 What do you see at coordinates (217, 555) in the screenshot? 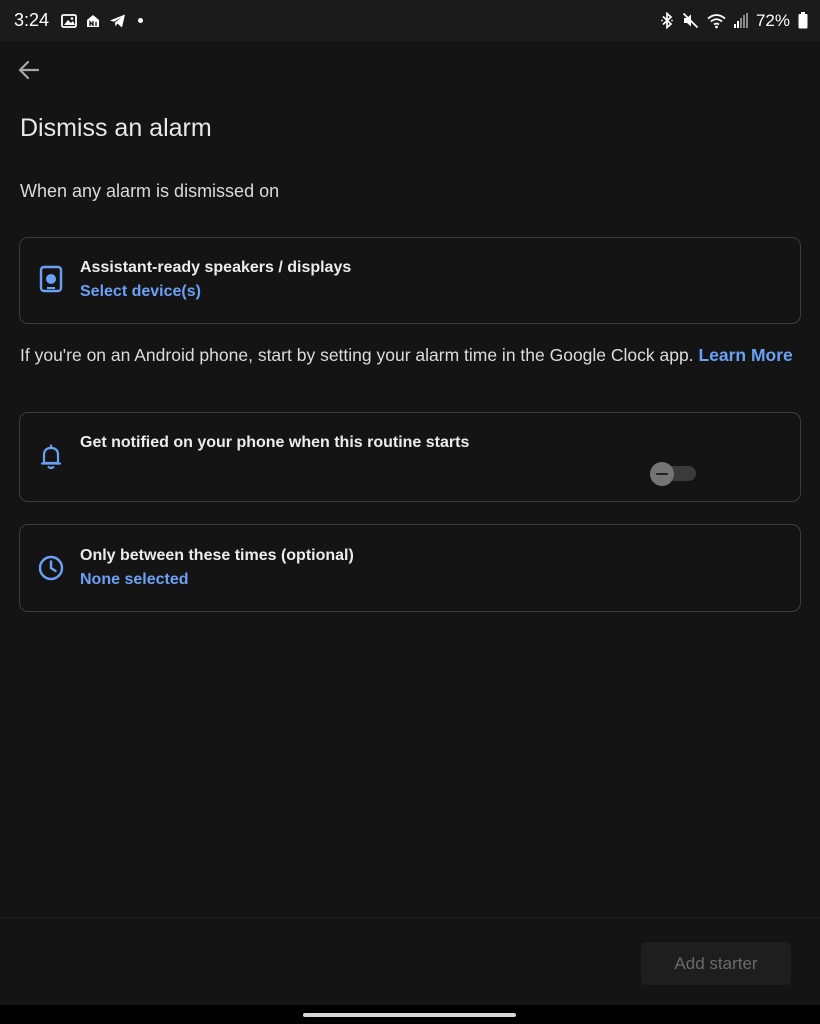
I see `times-card-title: Only between these times (optional)` at bounding box center [217, 555].